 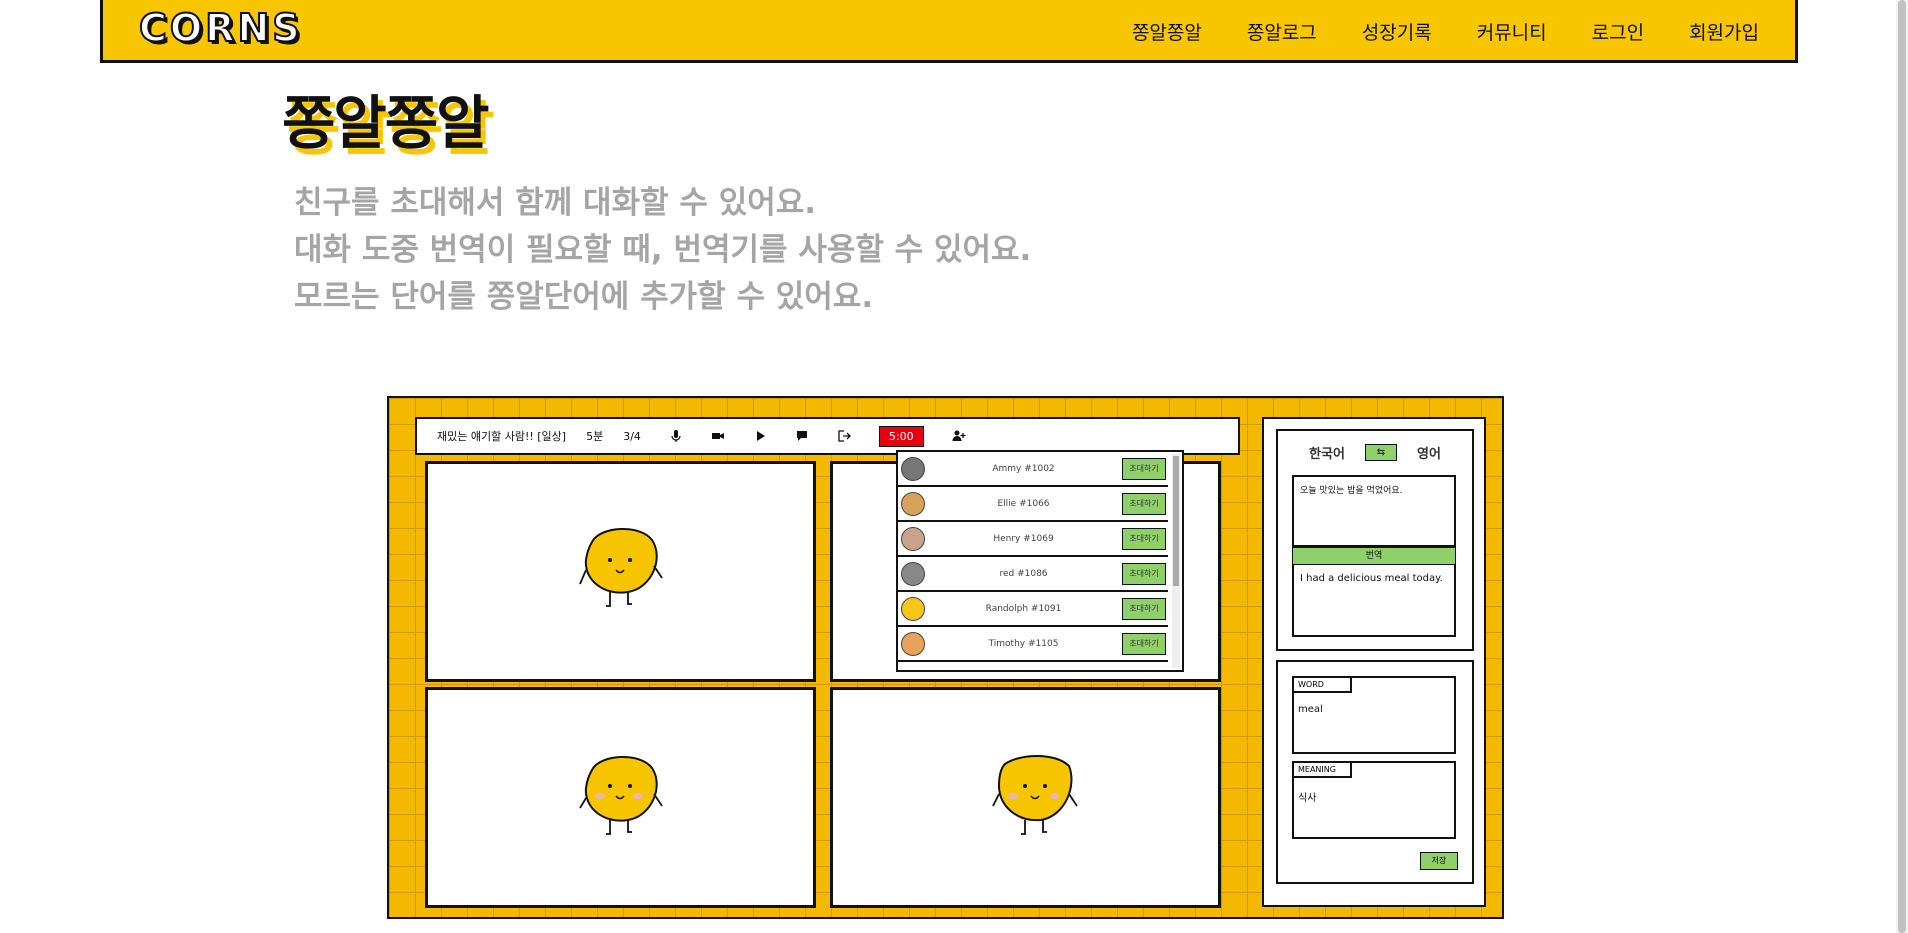 What do you see at coordinates (1380, 452) in the screenshot?
I see `swap-arrows-icon: ⇆` at bounding box center [1380, 452].